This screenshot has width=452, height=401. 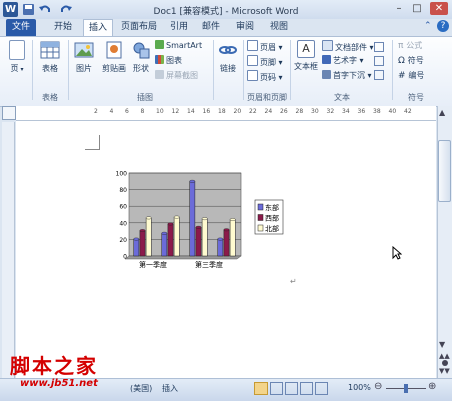 What do you see at coordinates (96, 111) in the screenshot?
I see `ruler-tick-label: 2` at bounding box center [96, 111].